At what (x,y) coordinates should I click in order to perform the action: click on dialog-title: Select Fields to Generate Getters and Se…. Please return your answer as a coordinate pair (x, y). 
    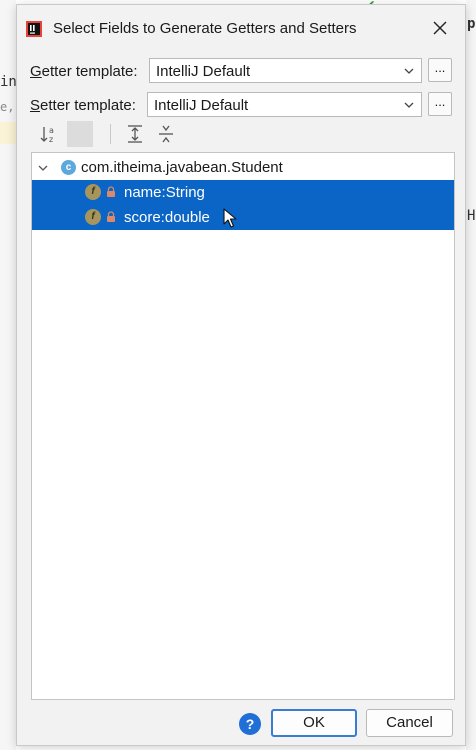
    Looking at the image, I should click on (205, 28).